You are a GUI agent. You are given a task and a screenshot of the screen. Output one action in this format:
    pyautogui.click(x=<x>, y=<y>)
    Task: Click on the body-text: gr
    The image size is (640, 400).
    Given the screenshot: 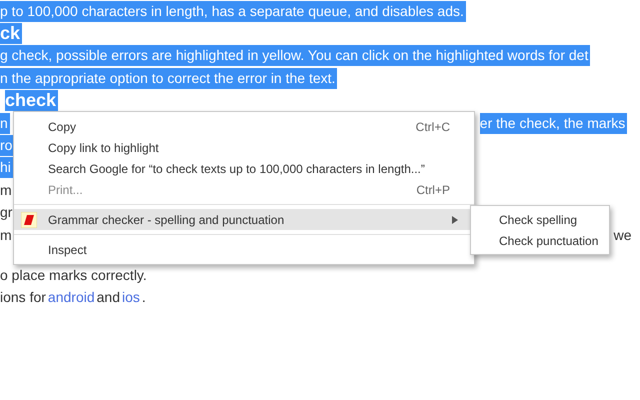 What is the action you would take?
    pyautogui.click(x=7, y=212)
    